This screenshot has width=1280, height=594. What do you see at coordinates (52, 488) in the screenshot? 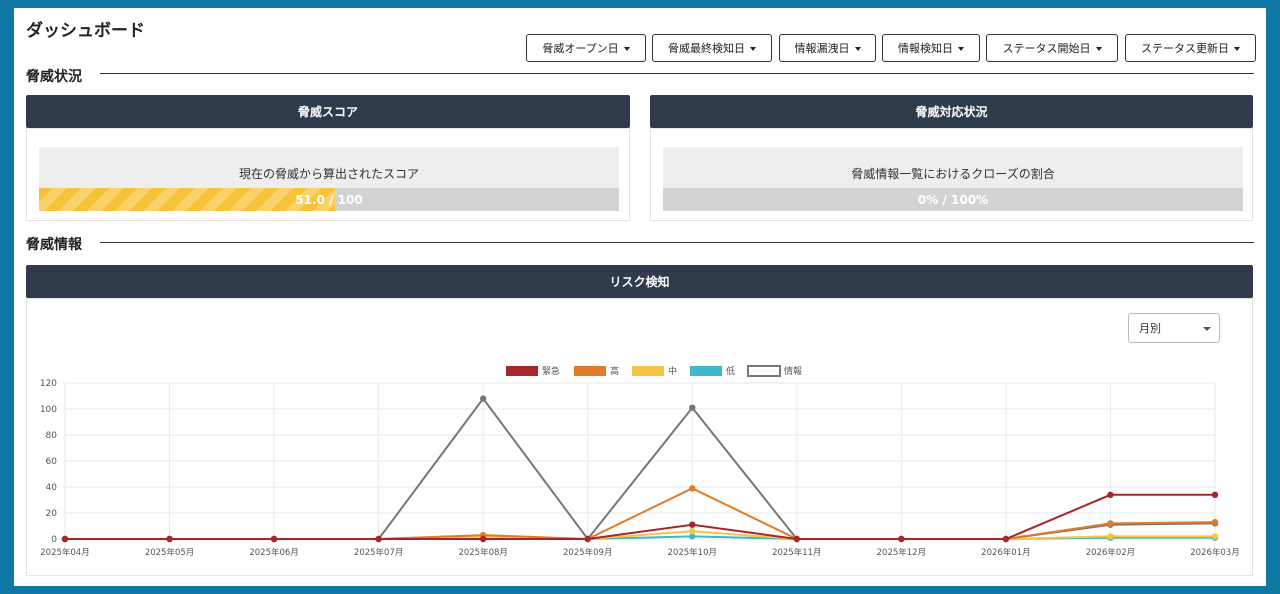
I see `y-tick-label: 40` at bounding box center [52, 488].